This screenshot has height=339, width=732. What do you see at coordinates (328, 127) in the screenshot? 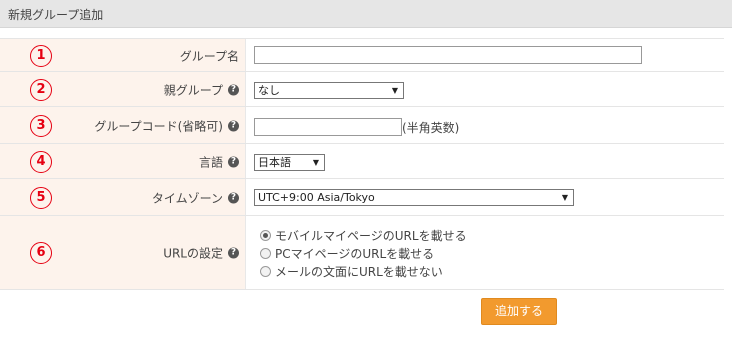
I see `group-code-input` at bounding box center [328, 127].